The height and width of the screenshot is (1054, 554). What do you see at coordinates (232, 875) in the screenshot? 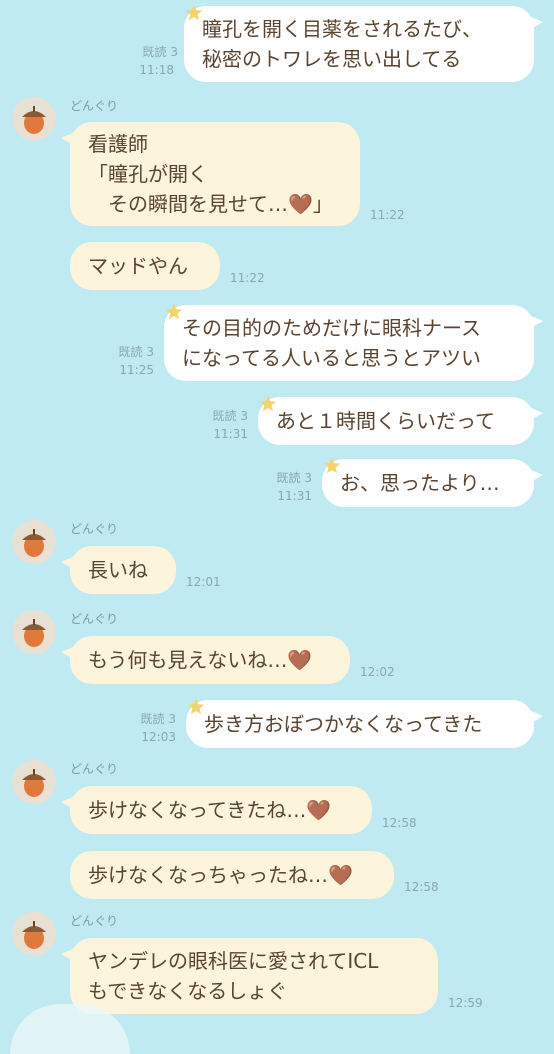
I see `message-bubble-incoming: 歩けなくなっちゃったね…🤎` at bounding box center [232, 875].